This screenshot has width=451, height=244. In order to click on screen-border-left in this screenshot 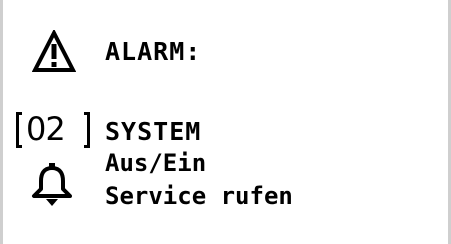, I will do `click(1, 122)`.